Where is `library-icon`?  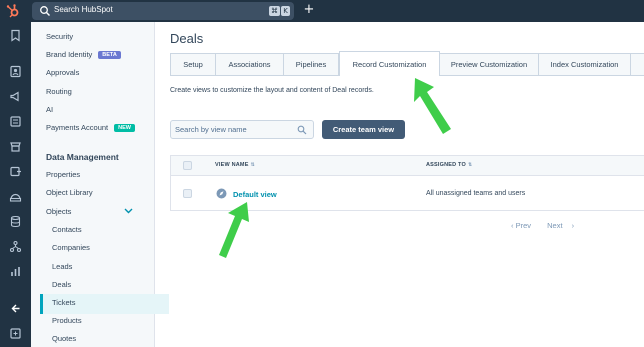 library-icon is located at coordinates (15, 246).